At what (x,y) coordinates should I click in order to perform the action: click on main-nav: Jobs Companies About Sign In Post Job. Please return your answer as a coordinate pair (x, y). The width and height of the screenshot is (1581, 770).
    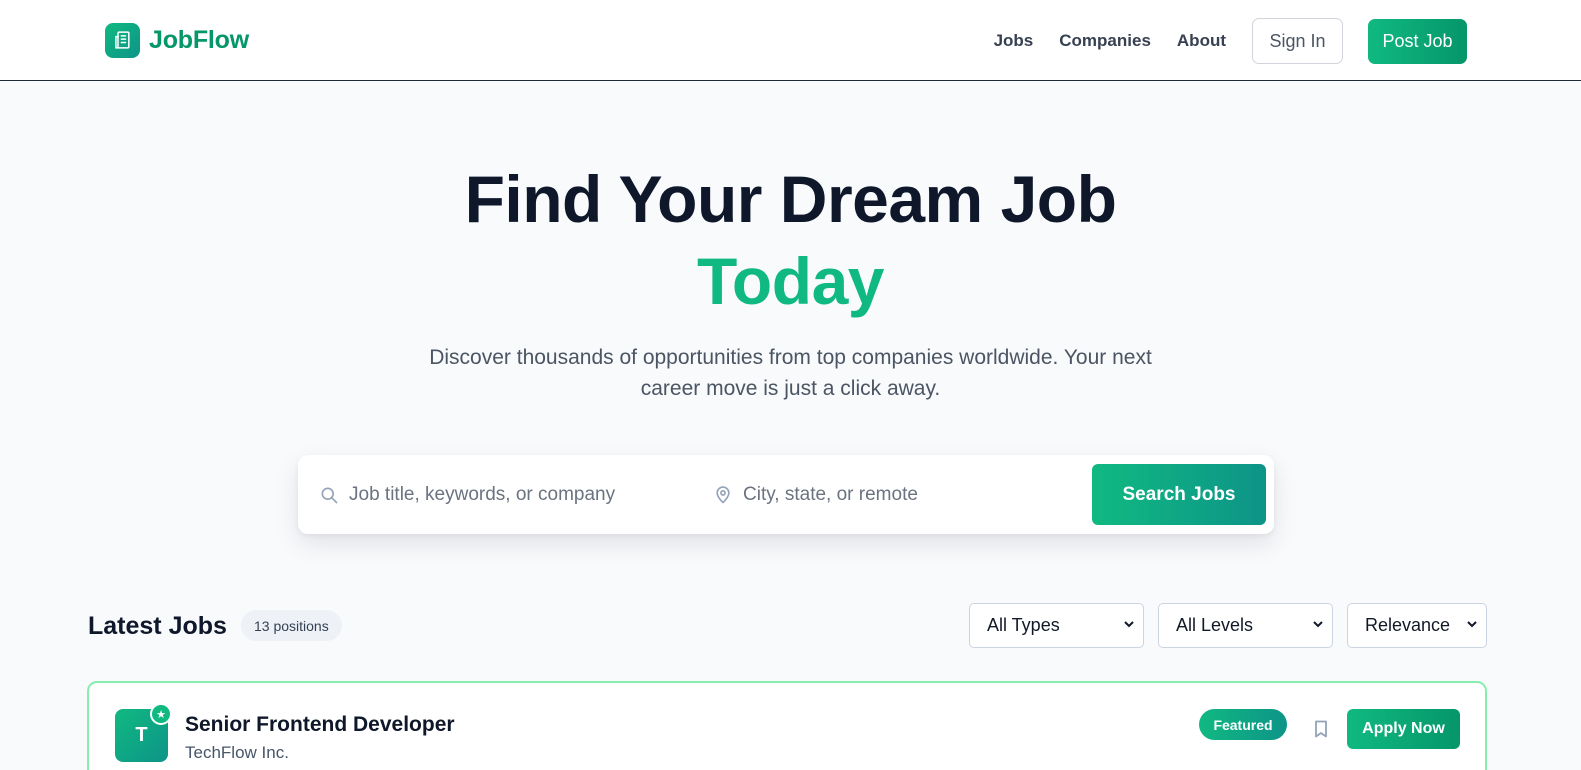
    Looking at the image, I should click on (1230, 41).